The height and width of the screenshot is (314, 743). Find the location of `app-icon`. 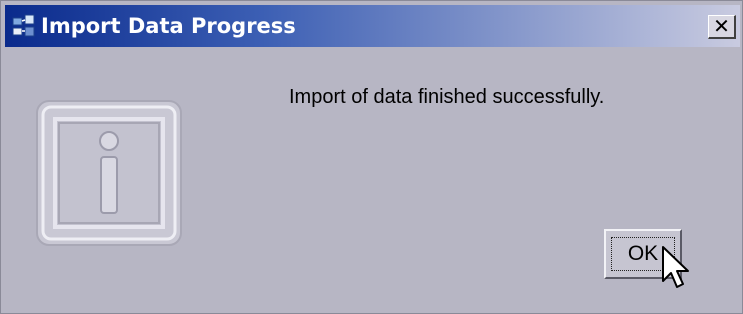

app-icon is located at coordinates (23, 25).